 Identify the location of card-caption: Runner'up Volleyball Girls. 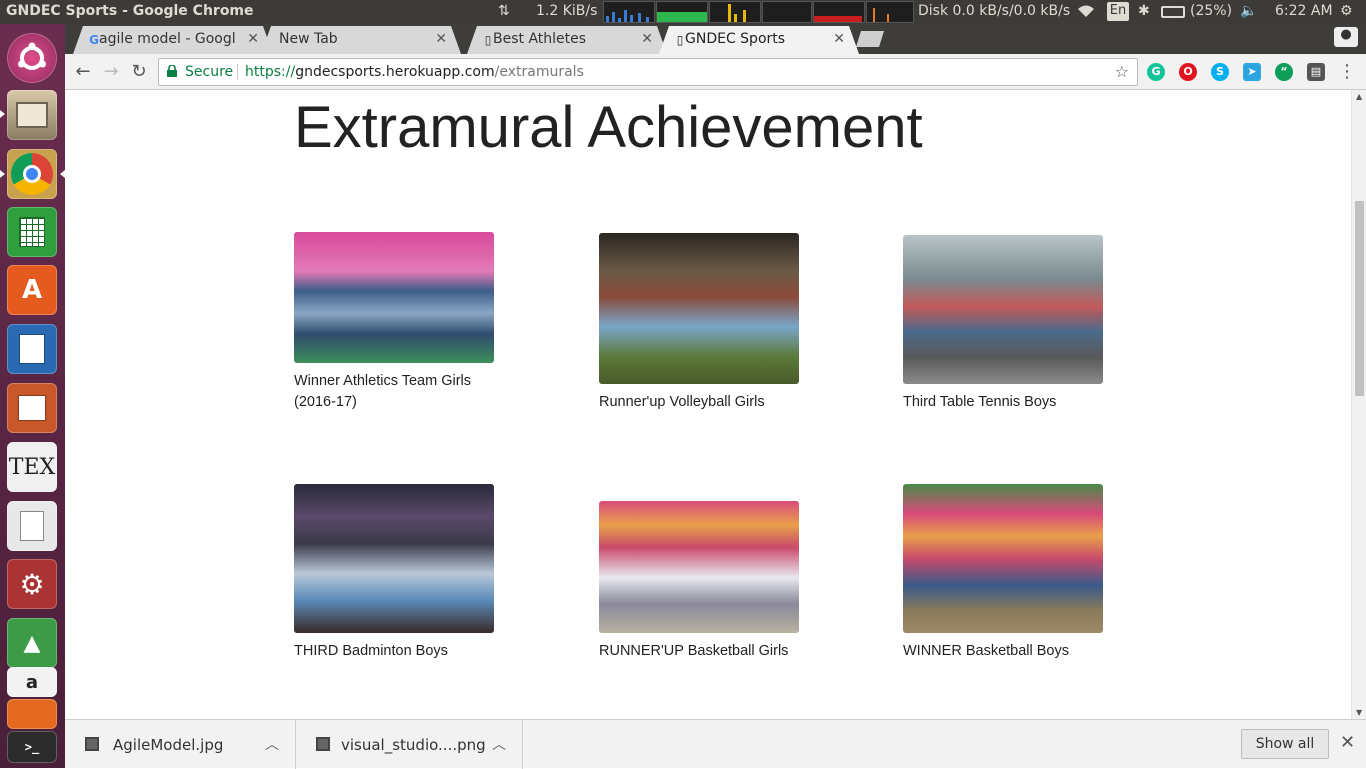
(682, 402).